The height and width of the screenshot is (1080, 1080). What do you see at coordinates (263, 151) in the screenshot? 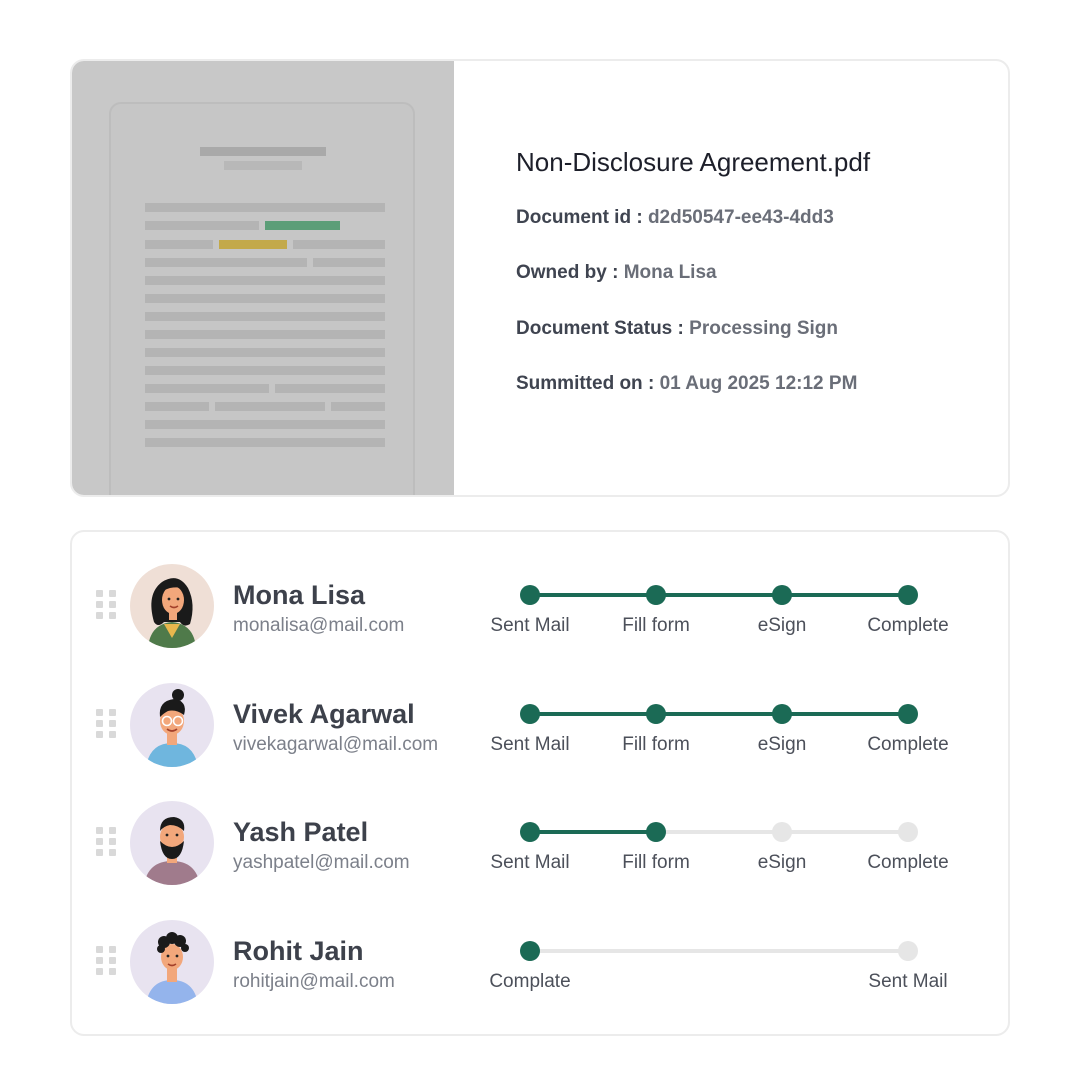
I see `preview-heading-line` at bounding box center [263, 151].